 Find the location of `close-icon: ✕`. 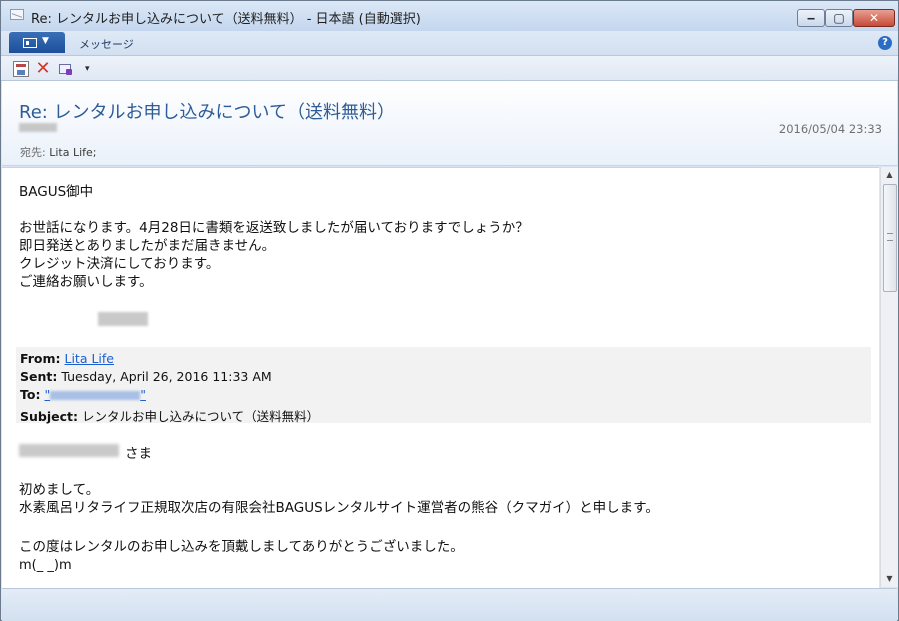

close-icon: ✕ is located at coordinates (874, 18).